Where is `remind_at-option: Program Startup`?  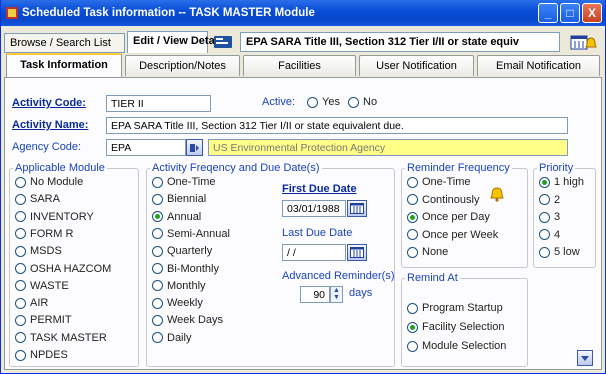
remind_at-option: Program Startup is located at coordinates (455, 308).